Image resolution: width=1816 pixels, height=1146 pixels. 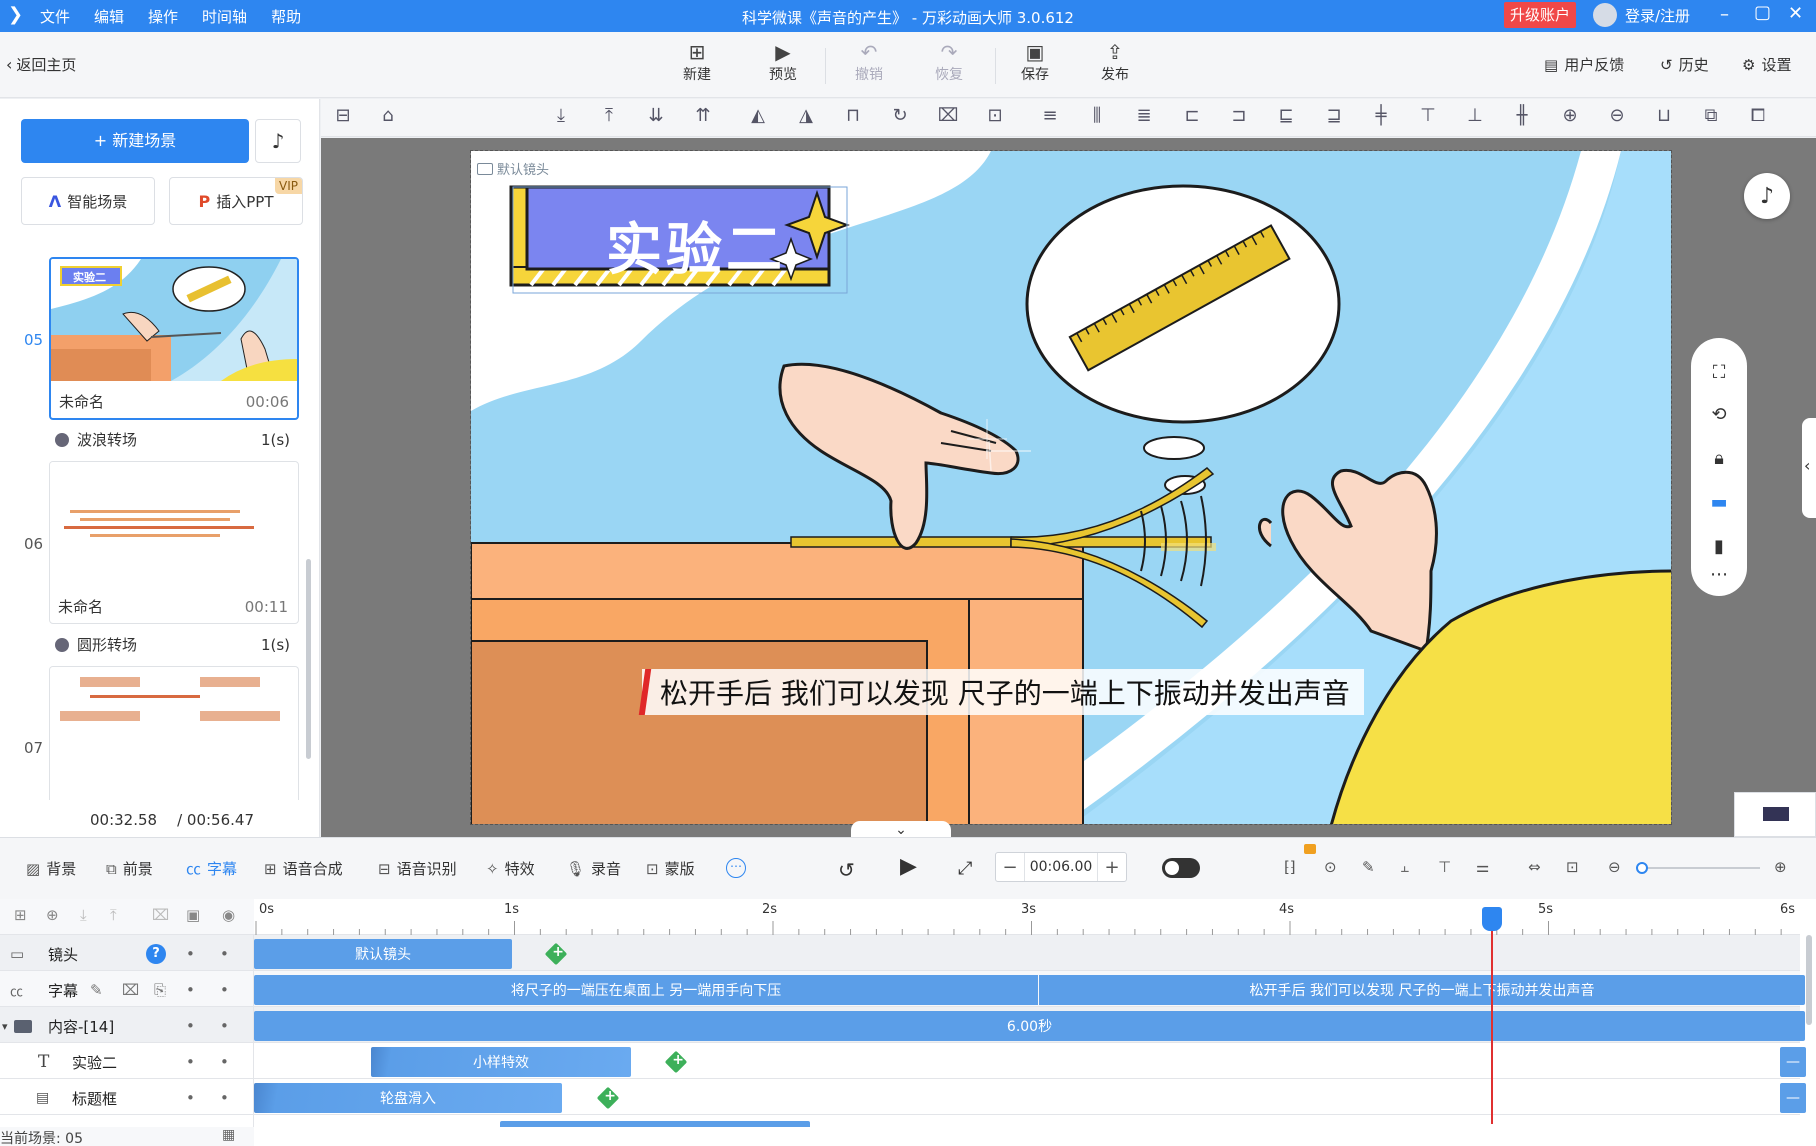 I want to click on align-bottom-icon: ≣, so click(x=1144, y=115).